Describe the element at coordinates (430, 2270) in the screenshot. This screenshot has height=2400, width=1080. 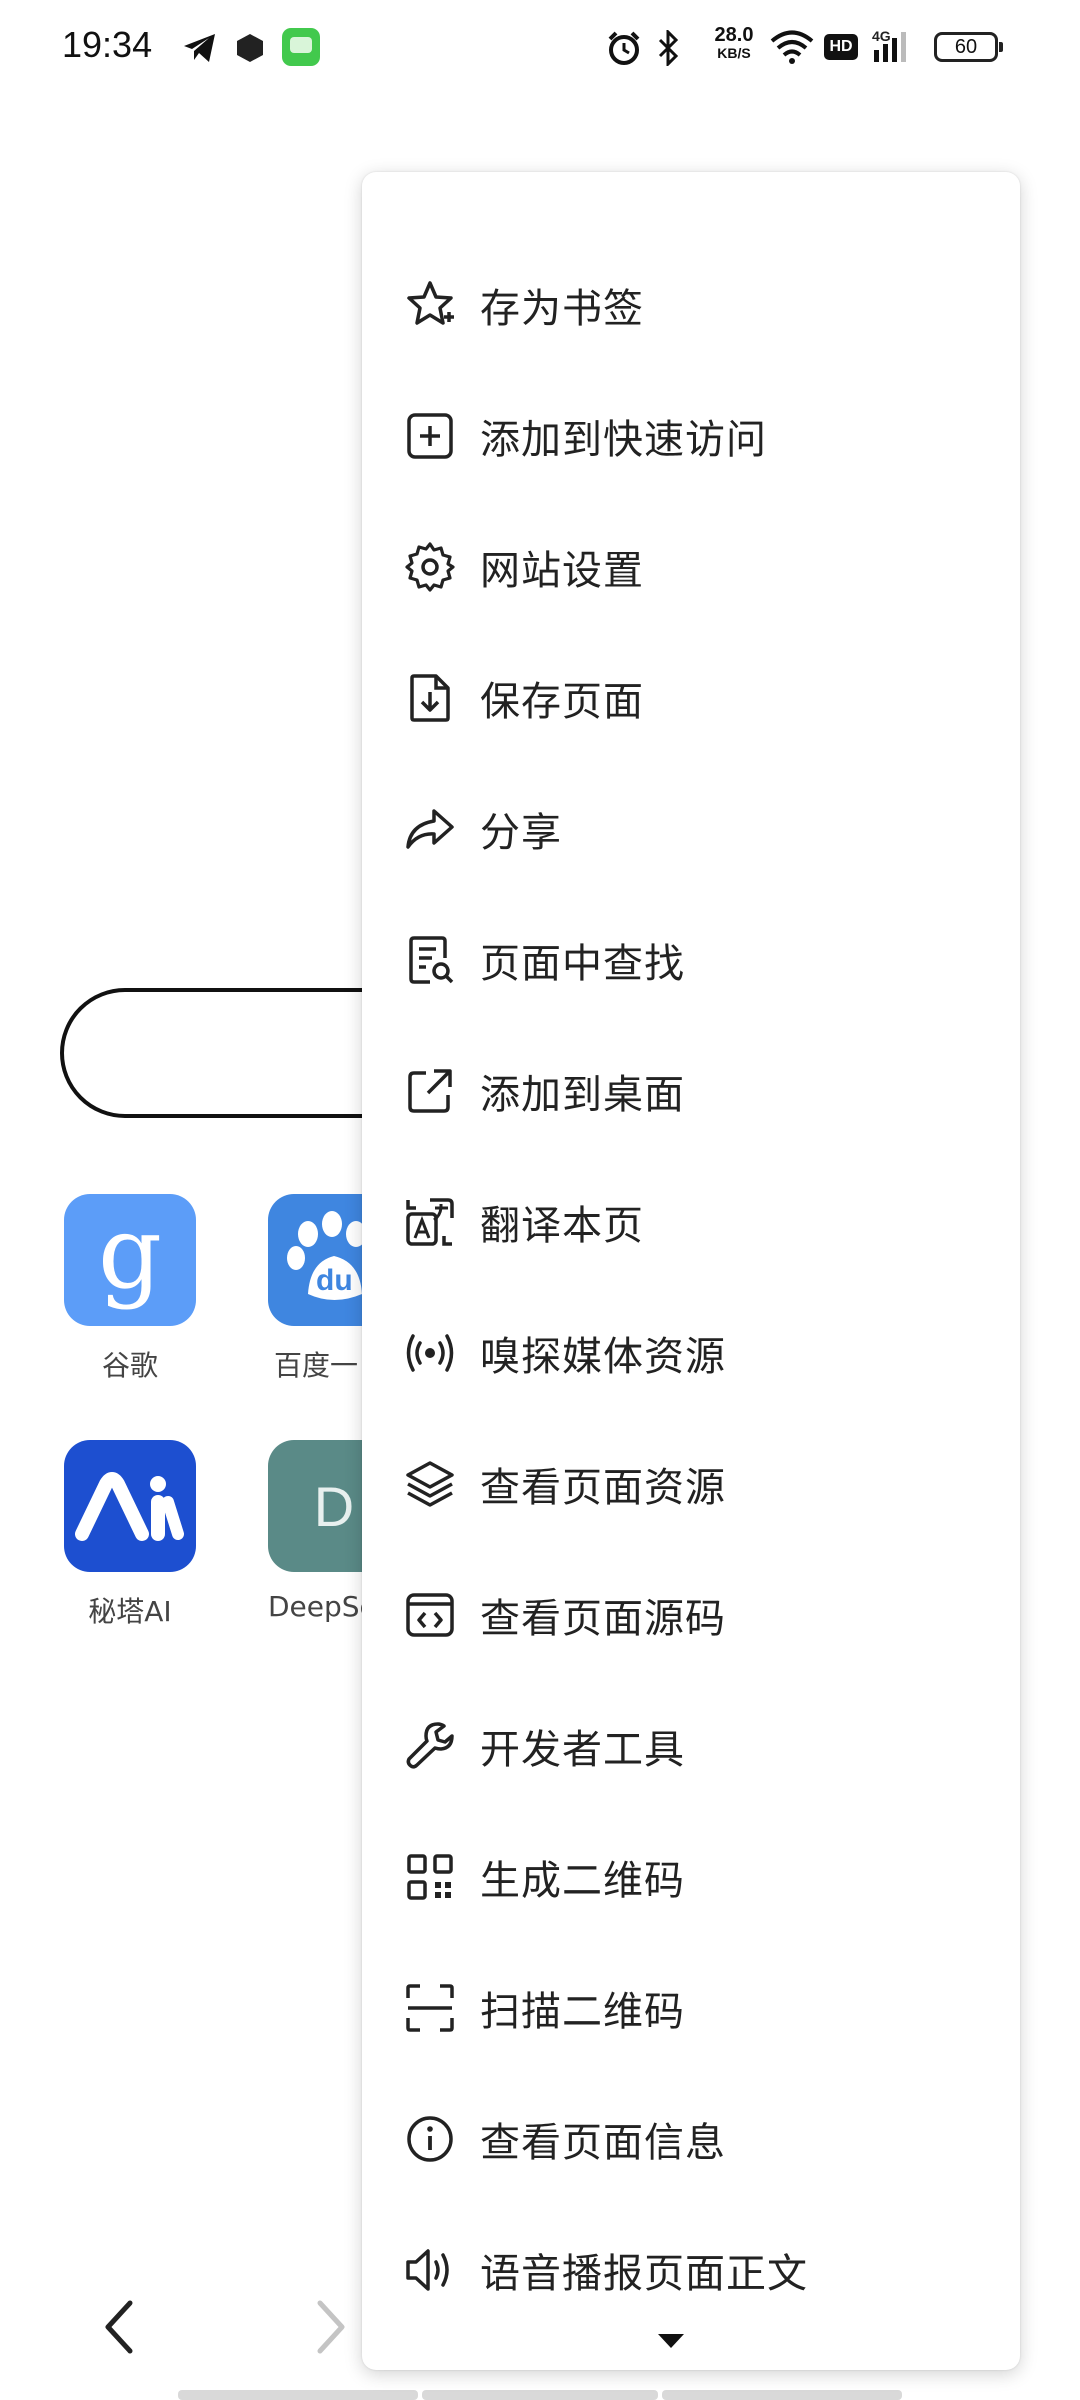
I see `speaker-icon` at that location.